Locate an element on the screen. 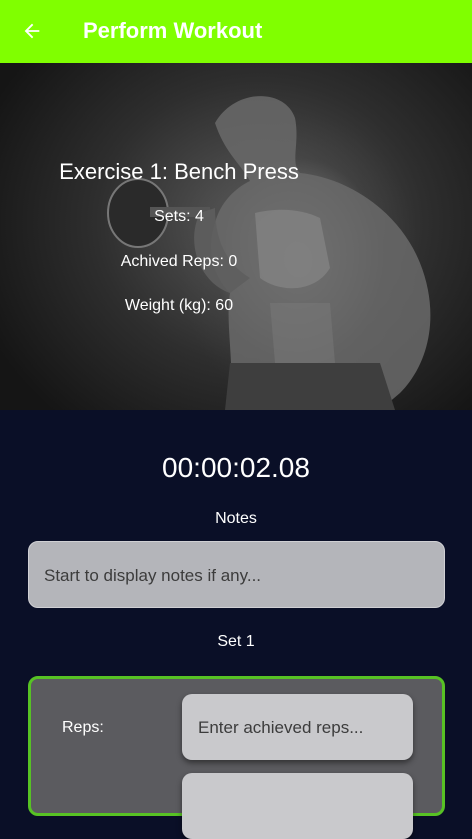 The width and height of the screenshot is (472, 839). arrow-left-icon is located at coordinates (32, 31).